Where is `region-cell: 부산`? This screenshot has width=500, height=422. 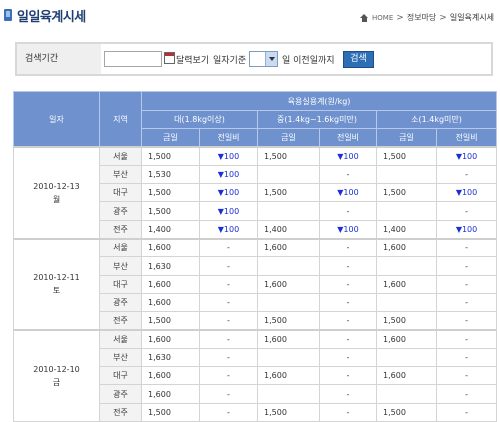 region-cell: 부산 is located at coordinates (120, 357).